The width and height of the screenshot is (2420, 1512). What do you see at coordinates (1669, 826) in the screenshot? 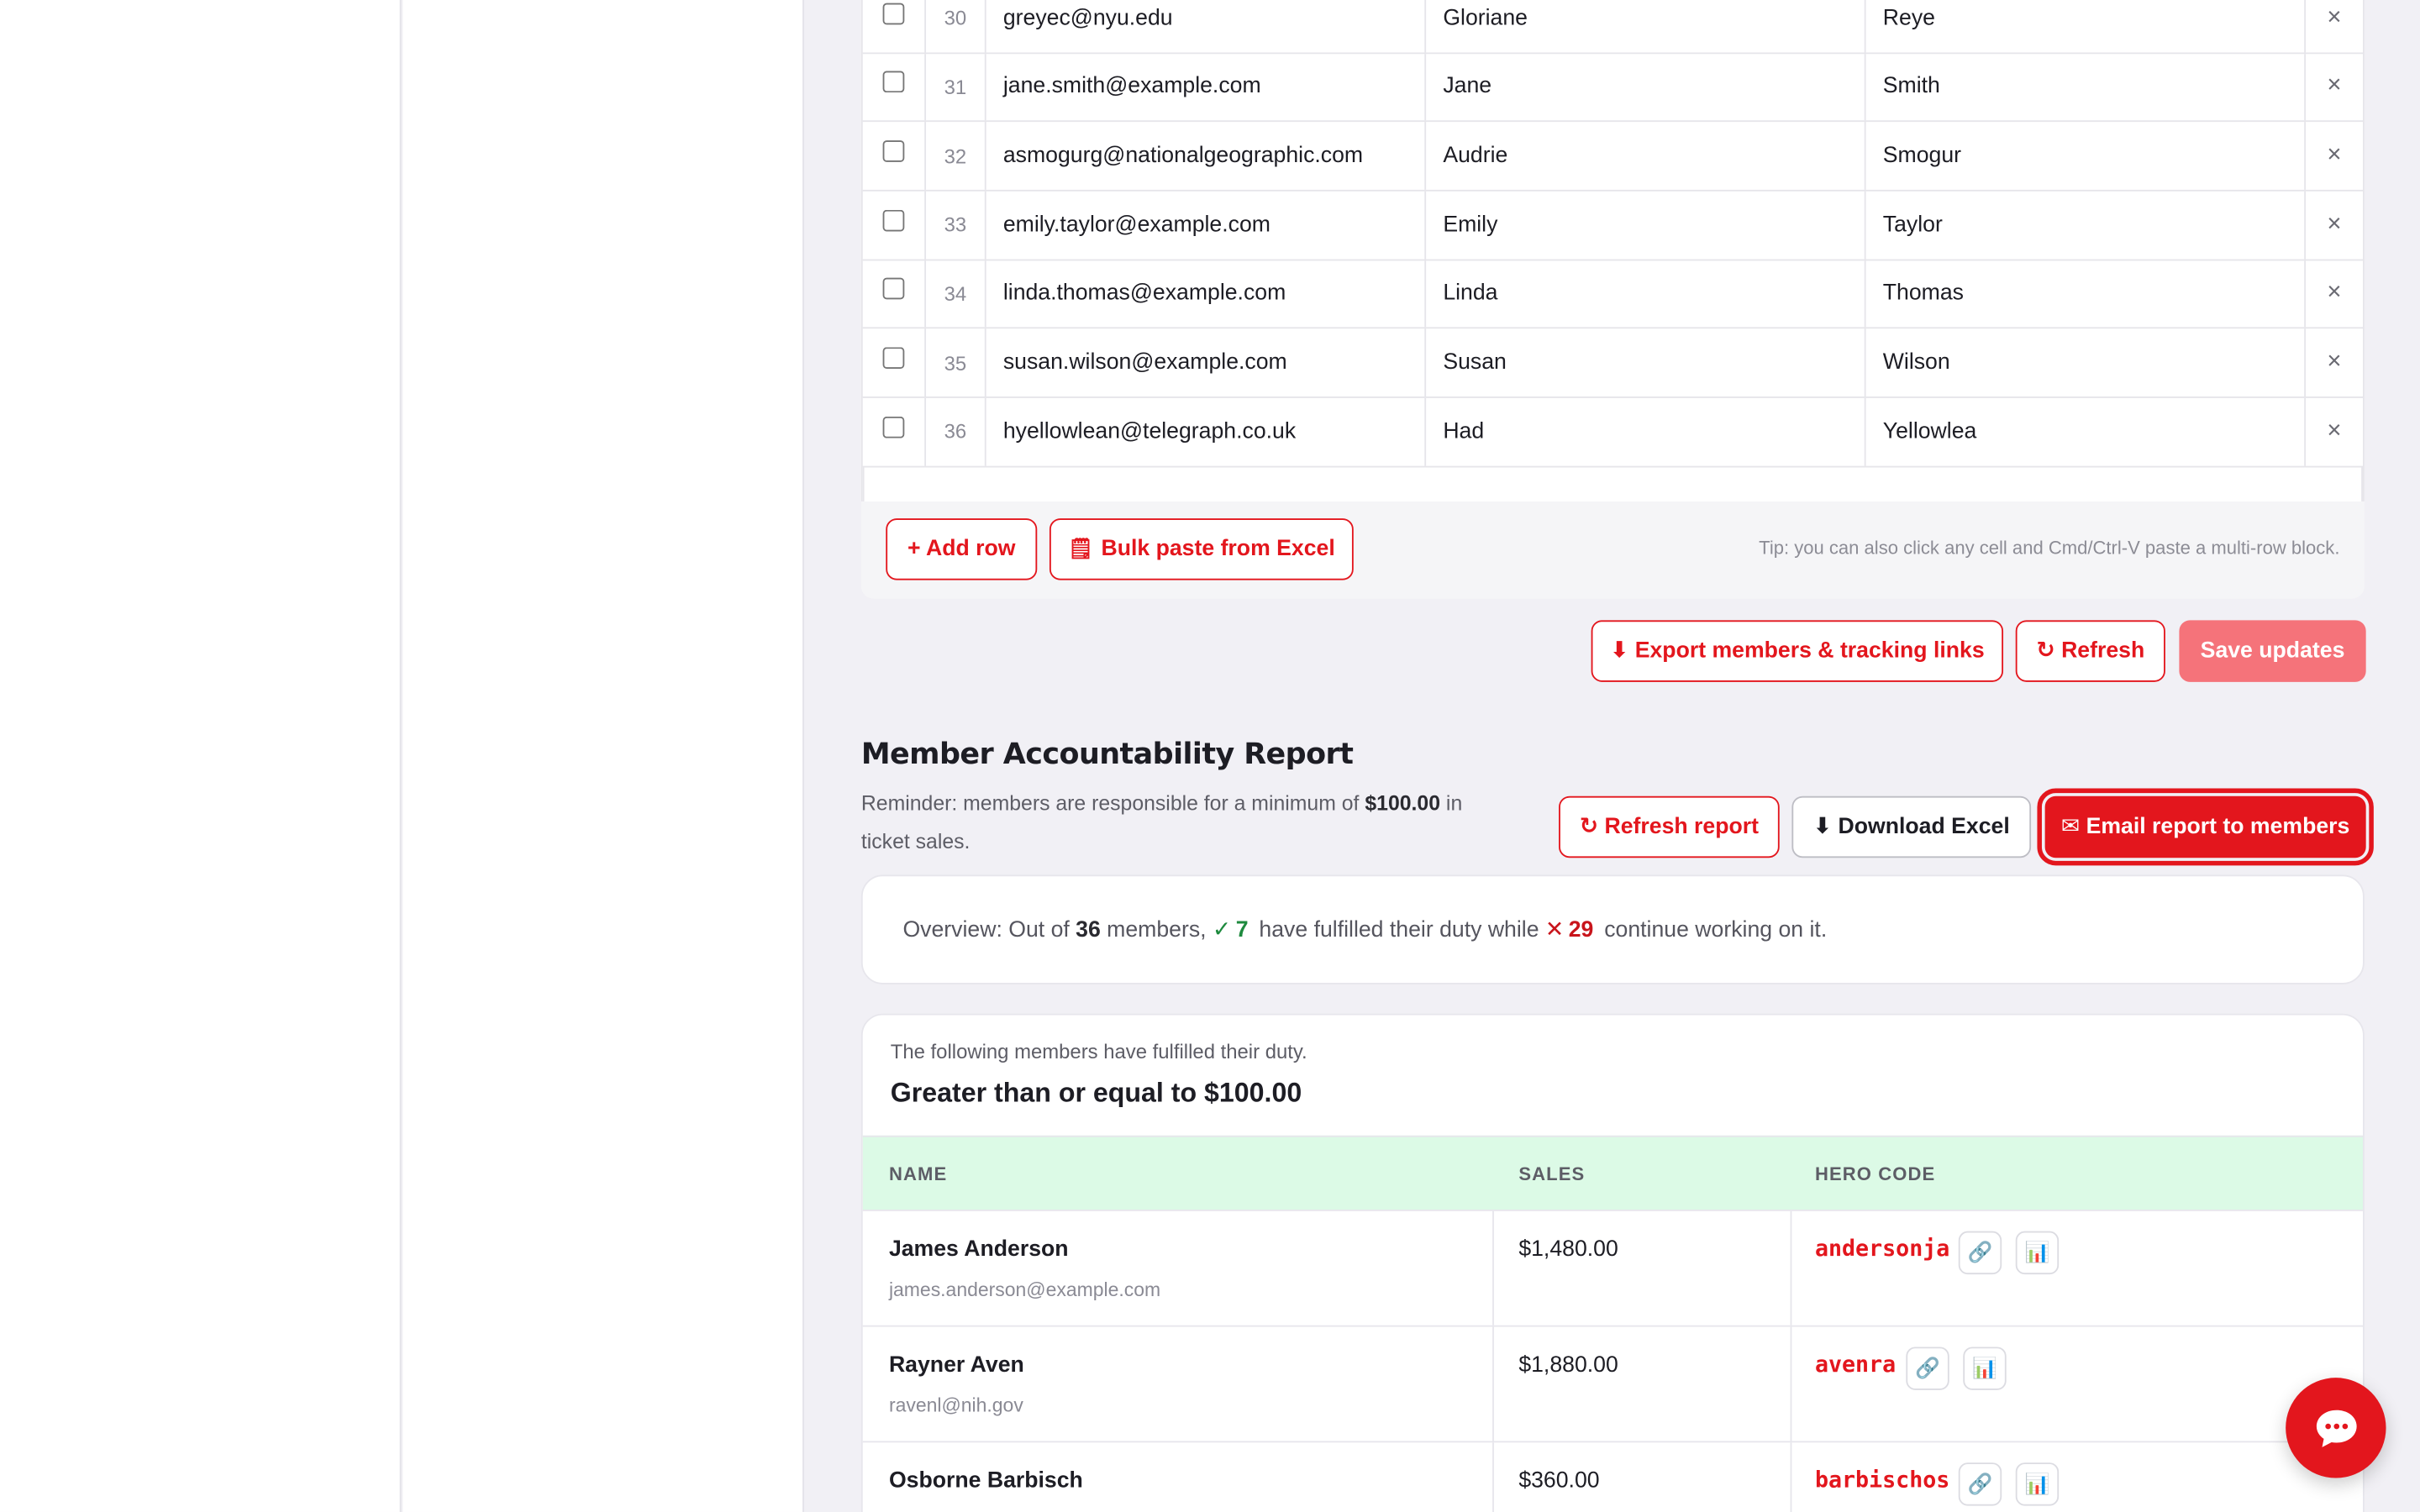
I see `refresh-report-button: ↻ Refresh report` at bounding box center [1669, 826].